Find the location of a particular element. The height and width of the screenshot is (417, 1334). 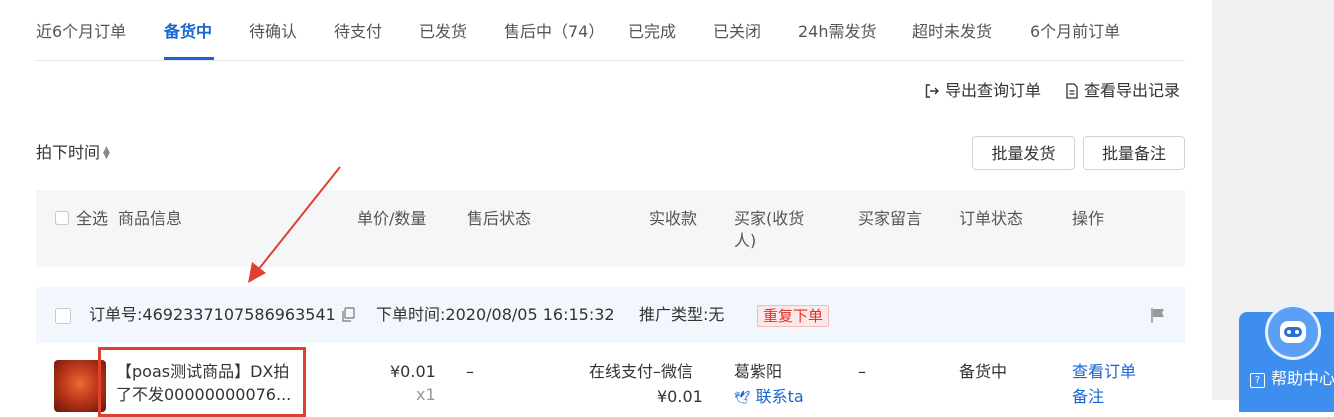

order-time: 下单时间:2020/08/05 16:15:32 is located at coordinates (495, 315).